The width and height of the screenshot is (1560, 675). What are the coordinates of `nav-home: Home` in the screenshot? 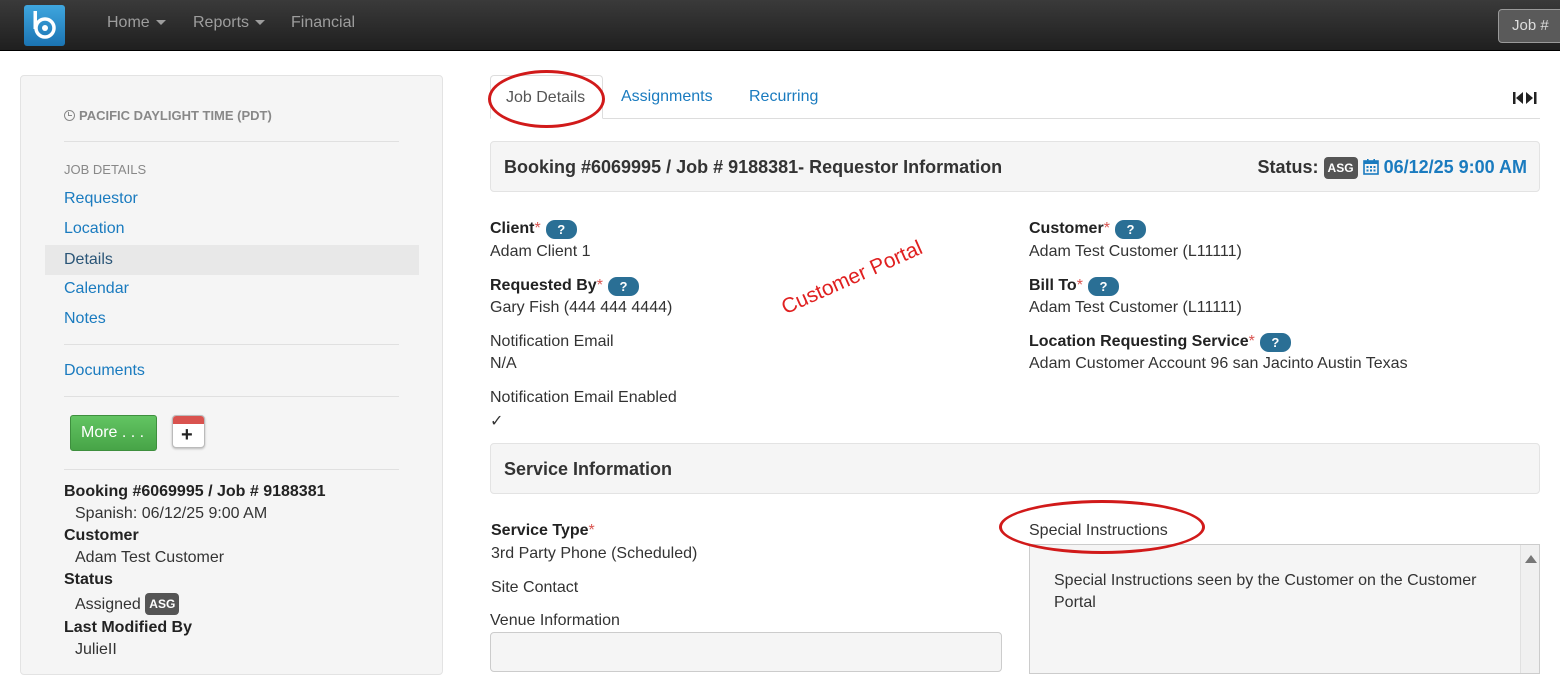 It's located at (136, 23).